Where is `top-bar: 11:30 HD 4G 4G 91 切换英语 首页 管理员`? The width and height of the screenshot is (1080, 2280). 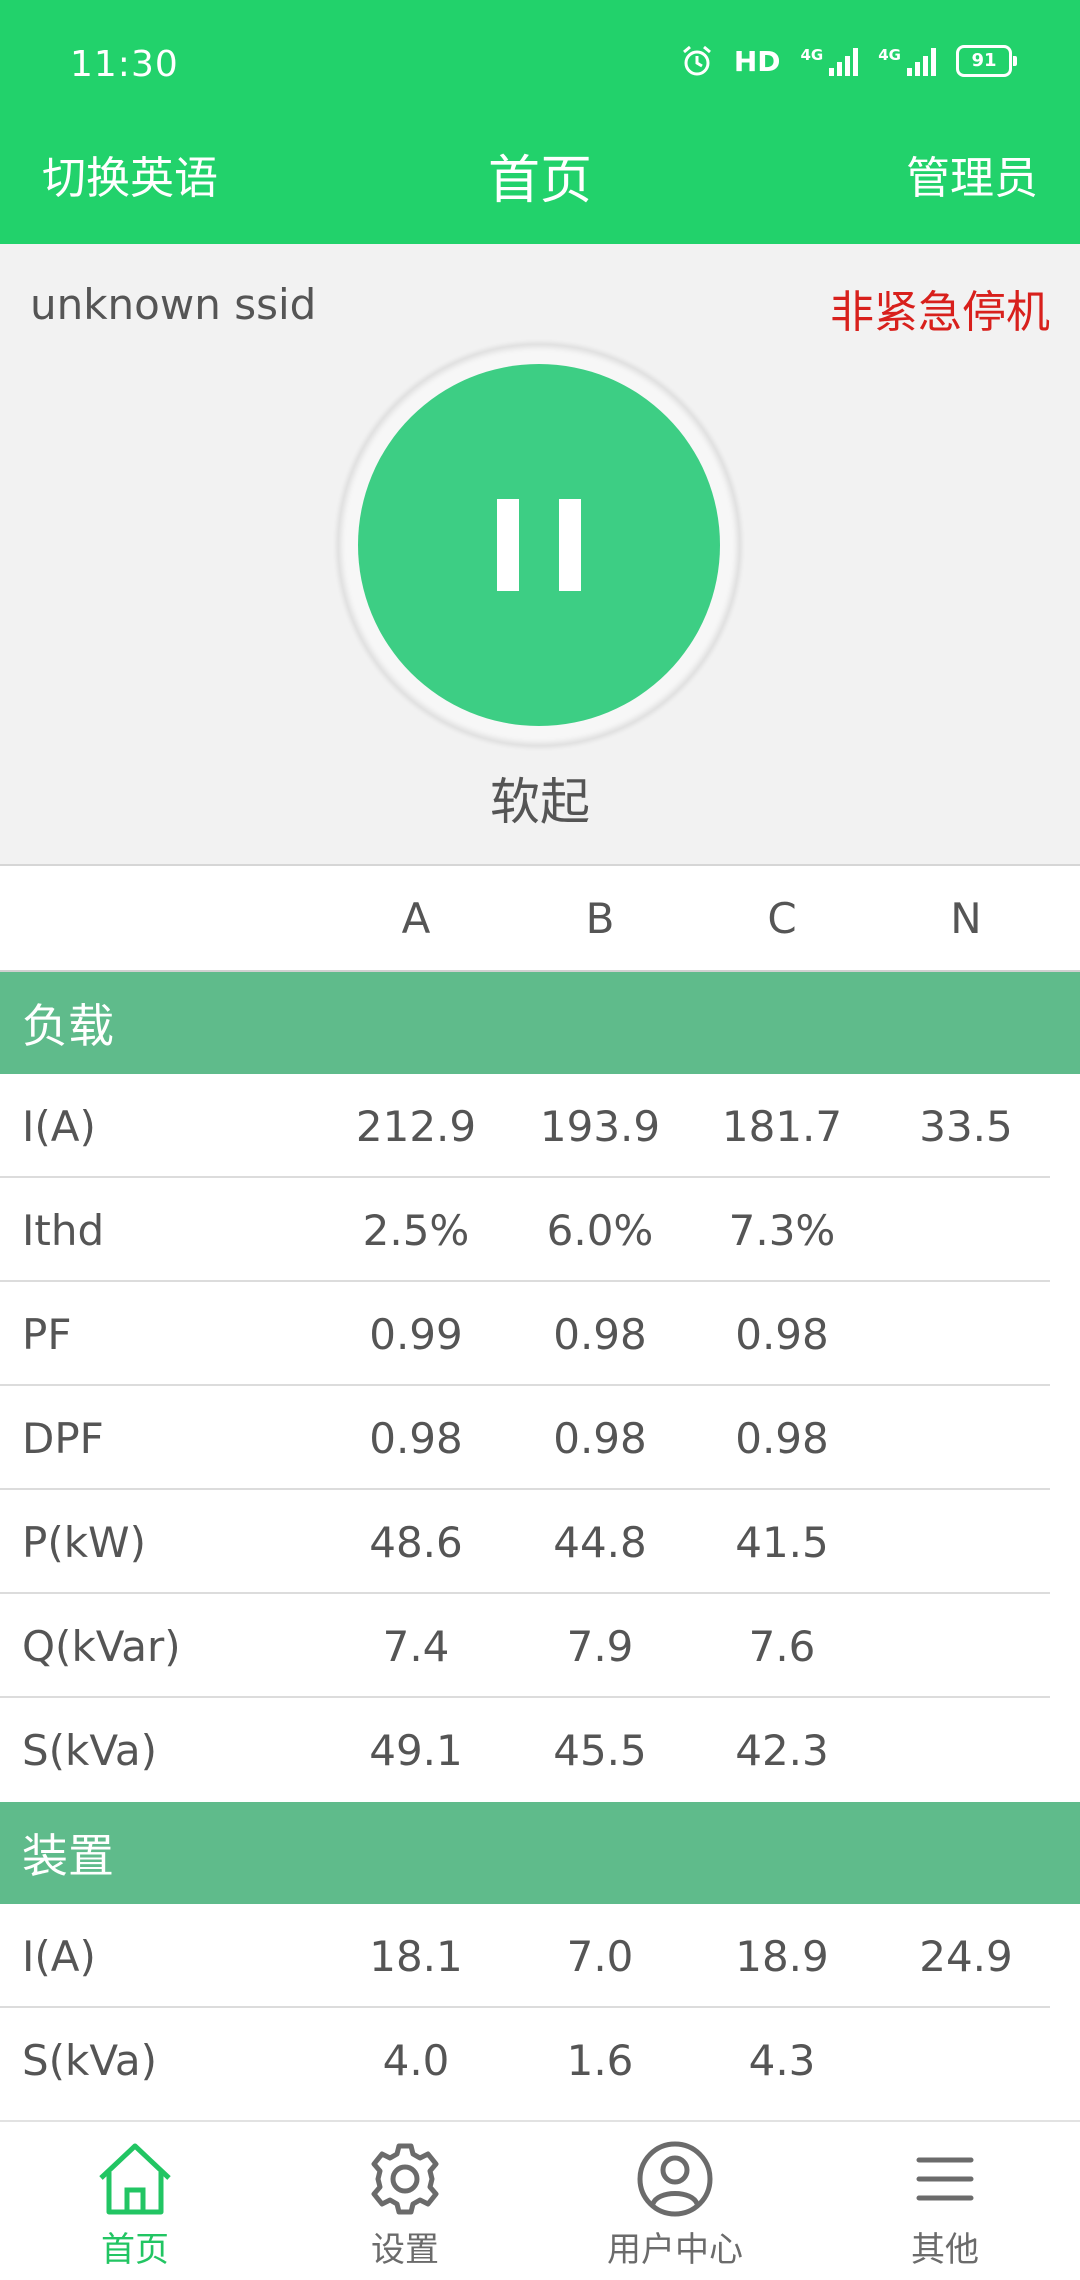
top-bar: 11:30 HD 4G 4G 91 切换英语 首页 管理员 is located at coordinates (540, 122).